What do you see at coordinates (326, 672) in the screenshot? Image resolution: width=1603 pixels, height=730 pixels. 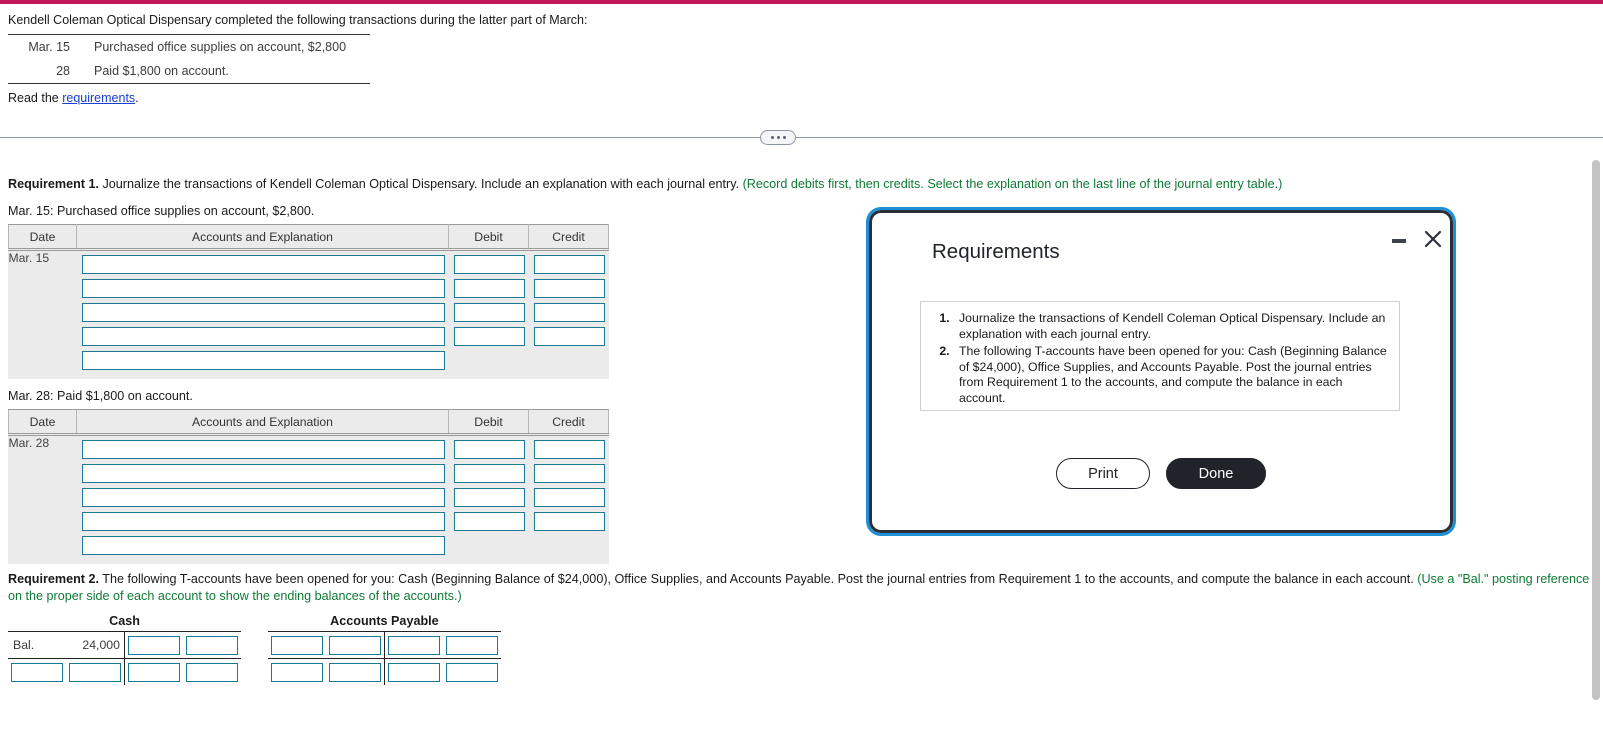 I see `t-account-left-side` at bounding box center [326, 672].